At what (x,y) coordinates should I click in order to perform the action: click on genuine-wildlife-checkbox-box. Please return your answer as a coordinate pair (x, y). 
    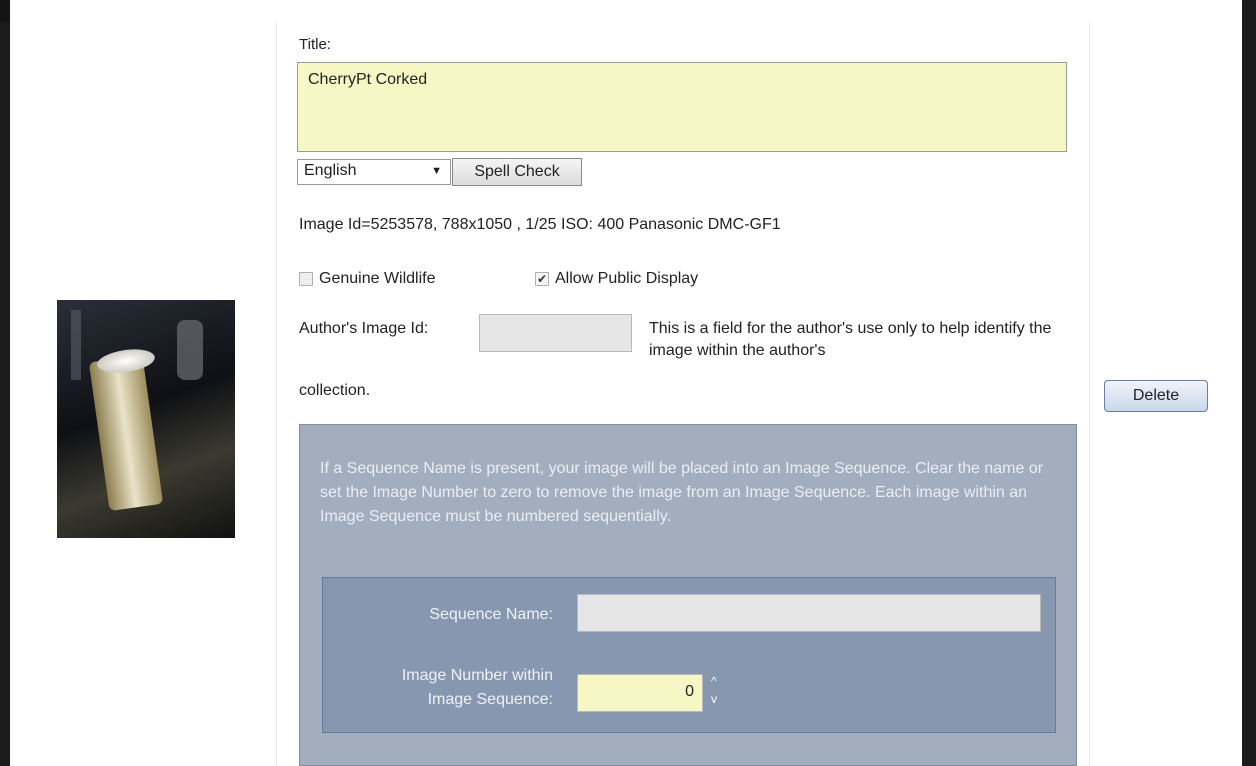
    Looking at the image, I should click on (306, 279).